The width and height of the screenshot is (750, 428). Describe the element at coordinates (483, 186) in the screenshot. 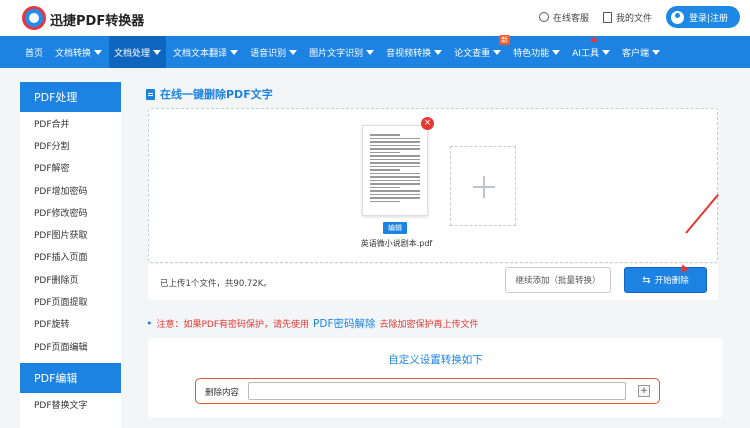

I see `add-file-button` at that location.